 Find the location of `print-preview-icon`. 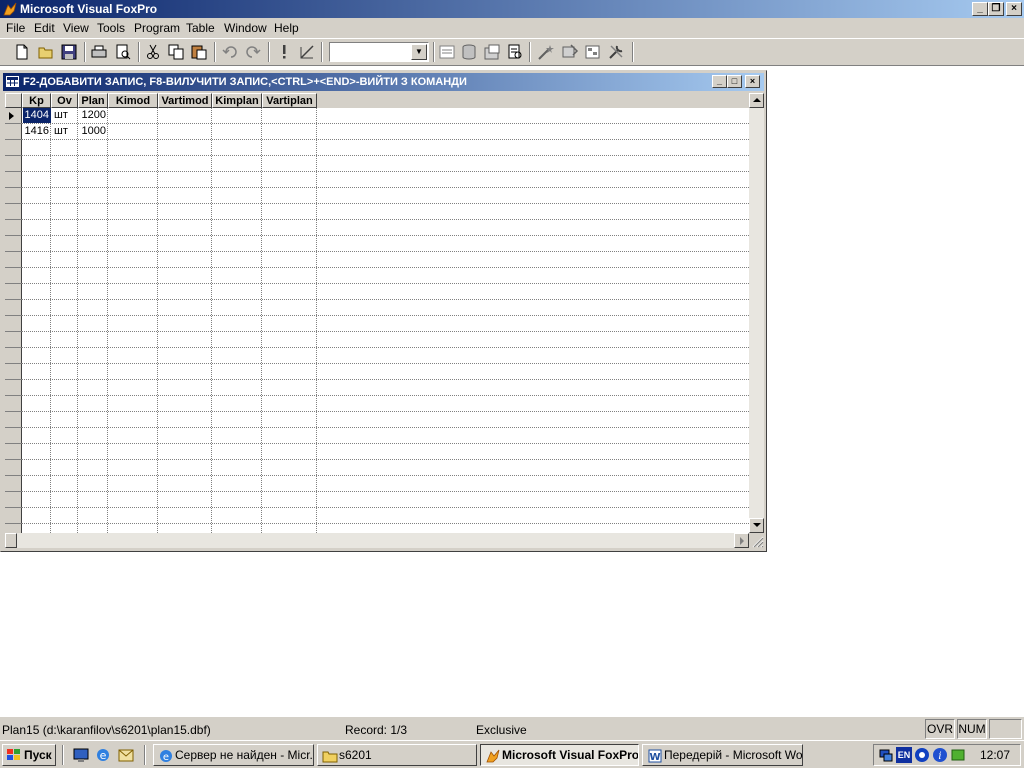

print-preview-icon is located at coordinates (123, 52).